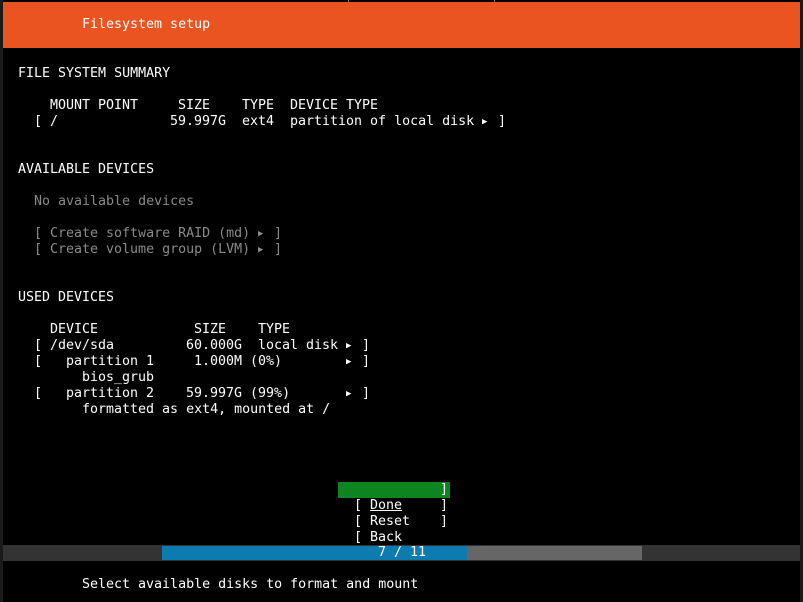  What do you see at coordinates (210, 329) in the screenshot?
I see `used-col-size: SIZE` at bounding box center [210, 329].